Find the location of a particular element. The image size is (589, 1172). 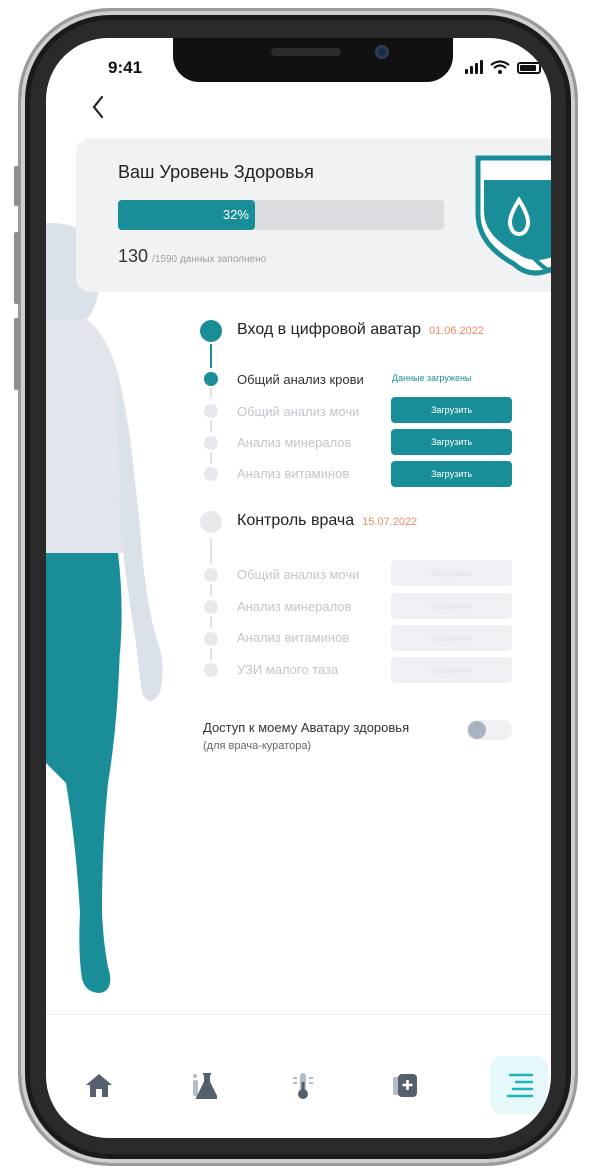

tab-lab is located at coordinates (203, 1085).